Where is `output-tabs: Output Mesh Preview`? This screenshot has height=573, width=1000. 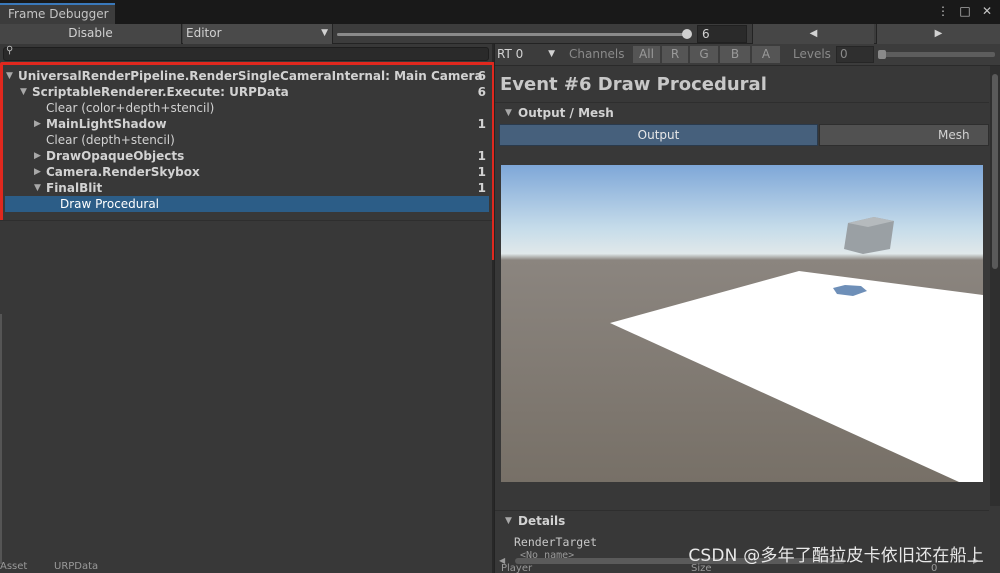 output-tabs: Output Mesh Preview is located at coordinates (744, 135).